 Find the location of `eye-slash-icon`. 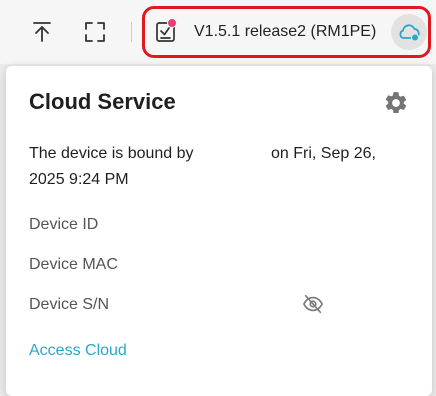

eye-slash-icon is located at coordinates (313, 304).